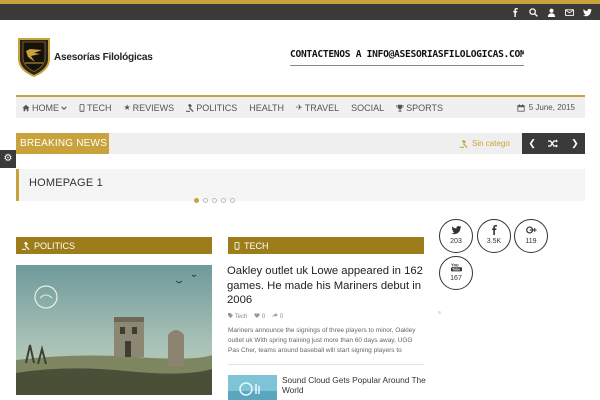 This screenshot has width=600, height=400. Describe the element at coordinates (494, 236) in the screenshot. I see `social-facebook-button: 3.5K` at that location.